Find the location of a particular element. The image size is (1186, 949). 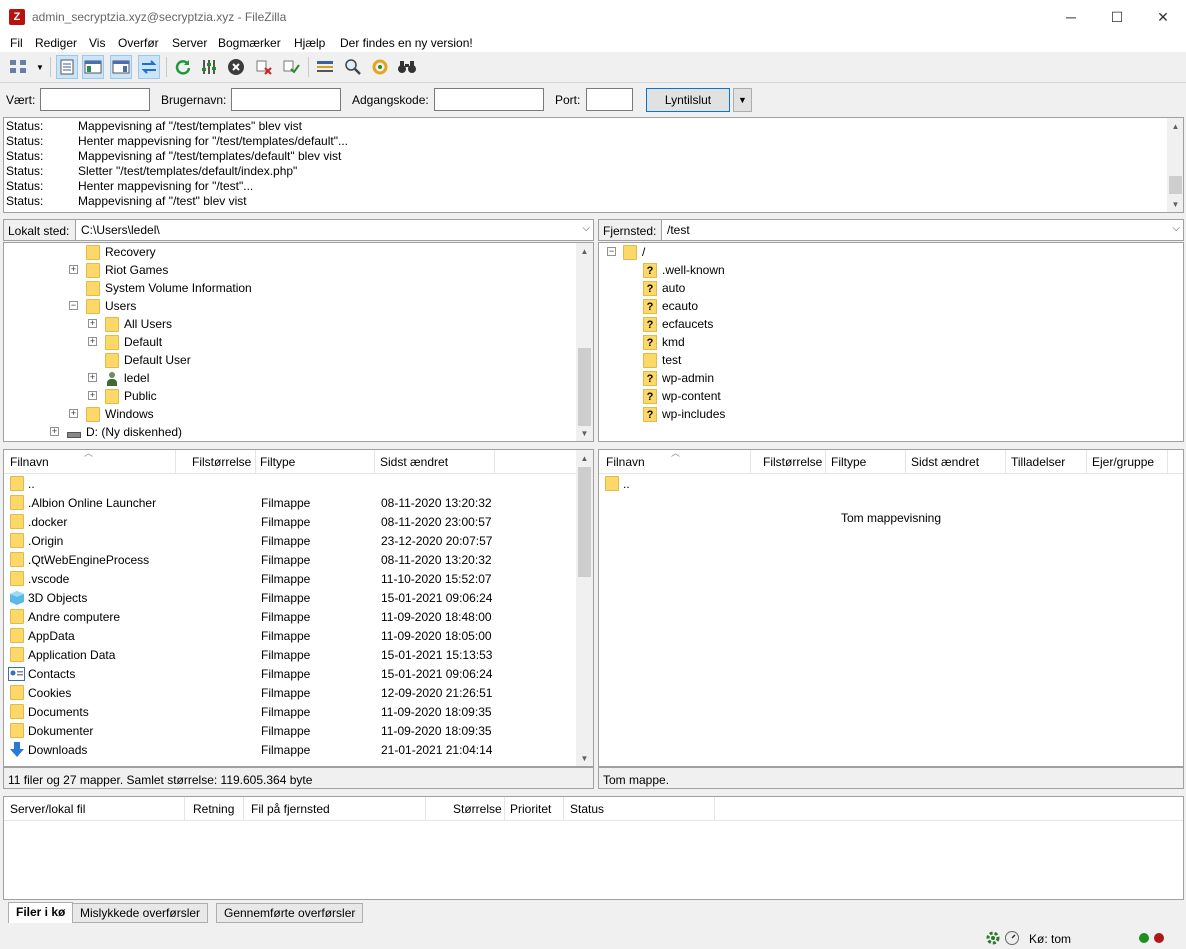

sync-browsing-button is located at coordinates (380, 67).